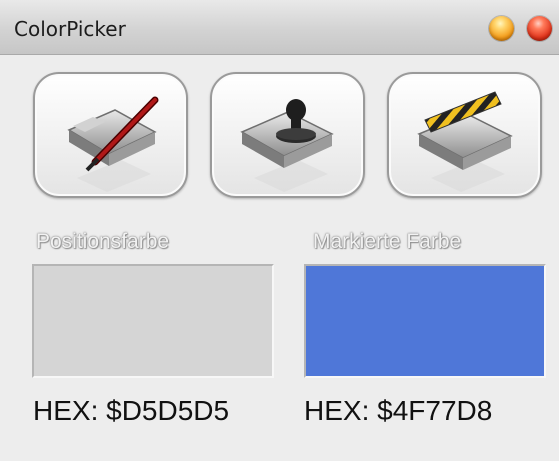 This screenshot has height=461, width=559. Describe the element at coordinates (387, 241) in the screenshot. I see `marked-color-label: Markierte Farbe` at that location.